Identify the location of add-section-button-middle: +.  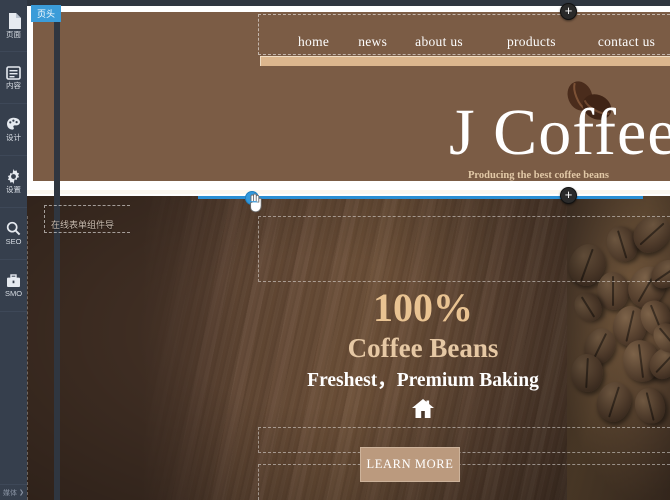
(568, 195).